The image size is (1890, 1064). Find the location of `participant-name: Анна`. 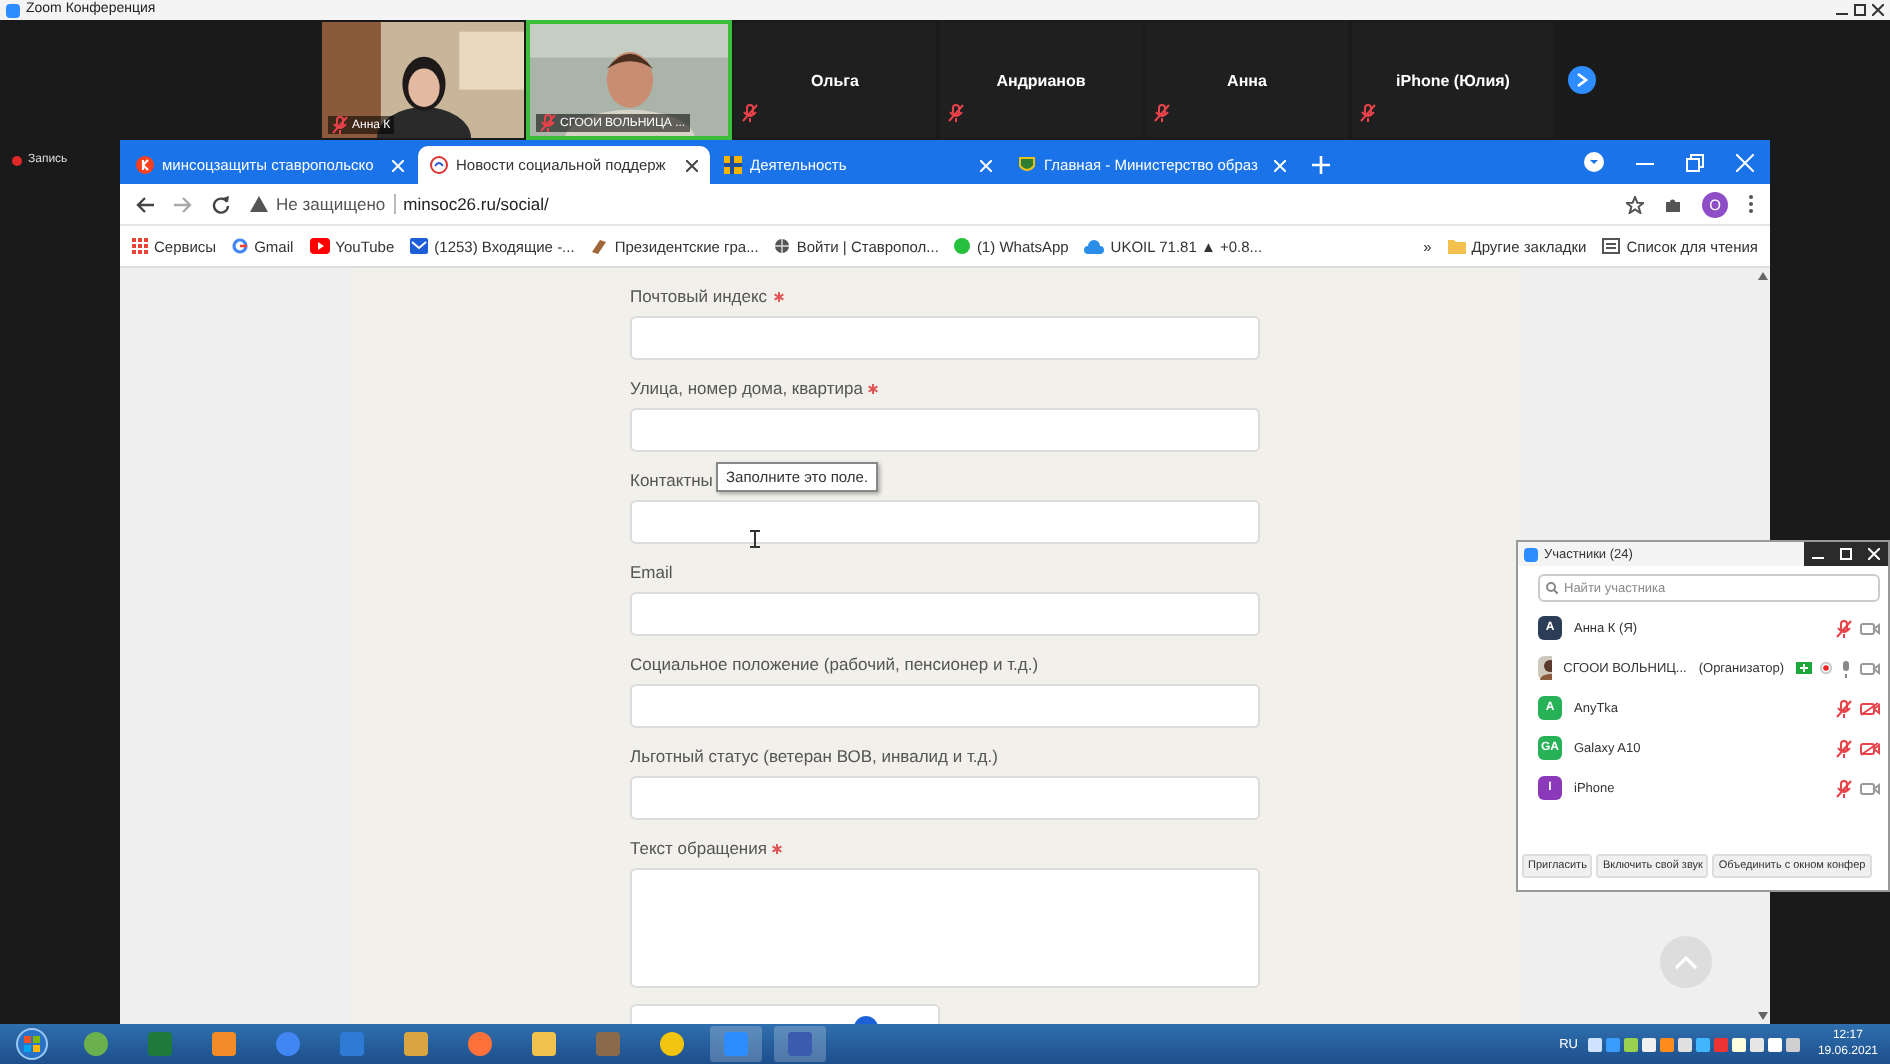

participant-name: Анна is located at coordinates (1247, 80).